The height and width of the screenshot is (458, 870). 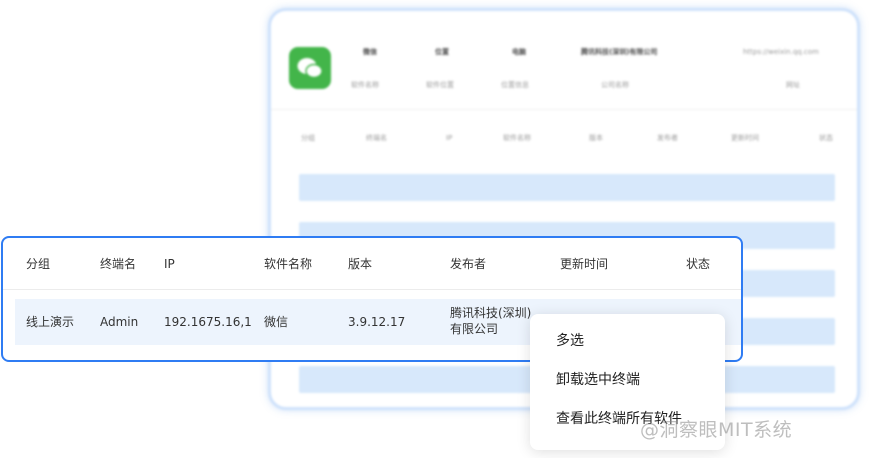 I want to click on bg-subheader-2: 位置信息, so click(x=515, y=85).